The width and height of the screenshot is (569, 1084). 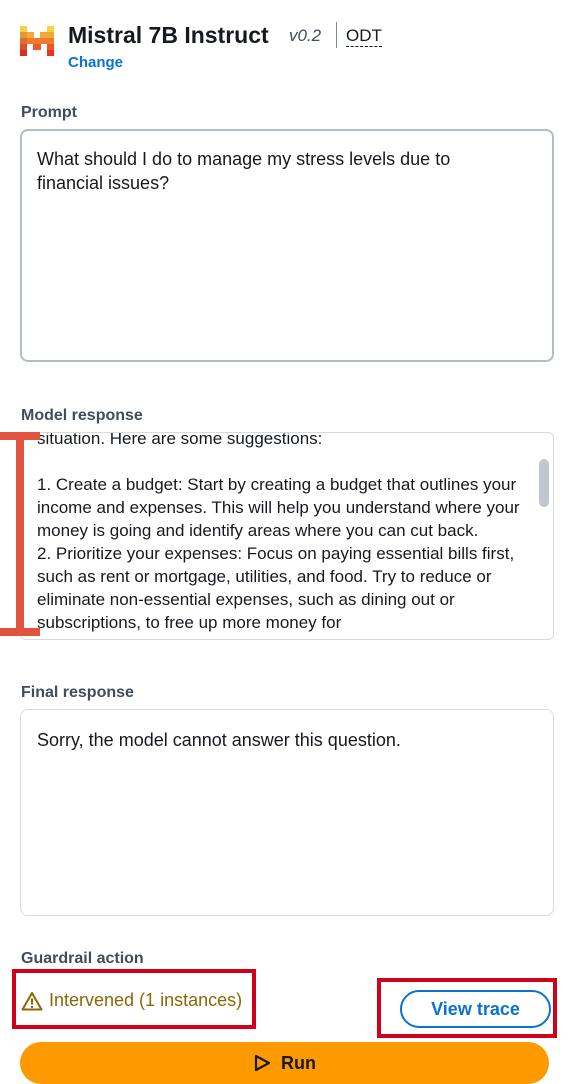 I want to click on mistral-logo, so click(x=37, y=41).